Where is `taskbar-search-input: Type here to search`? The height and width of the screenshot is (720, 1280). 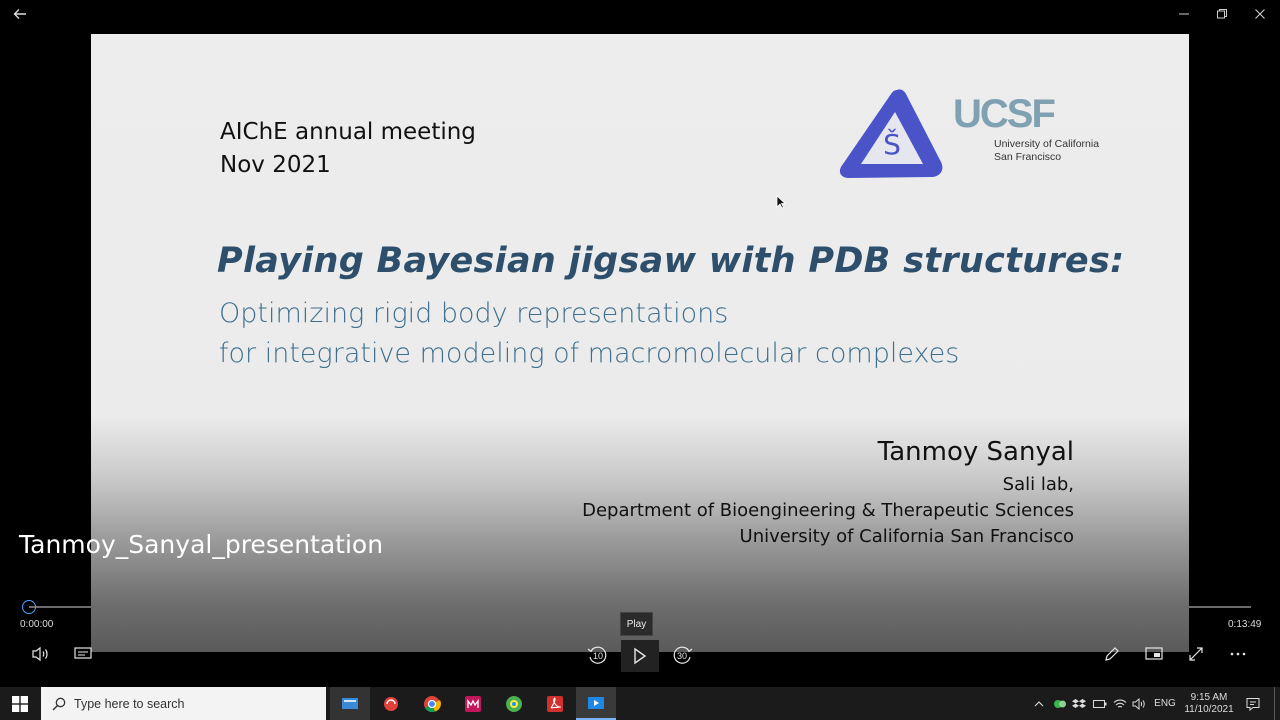
taskbar-search-input: Type here to search is located at coordinates (183, 703).